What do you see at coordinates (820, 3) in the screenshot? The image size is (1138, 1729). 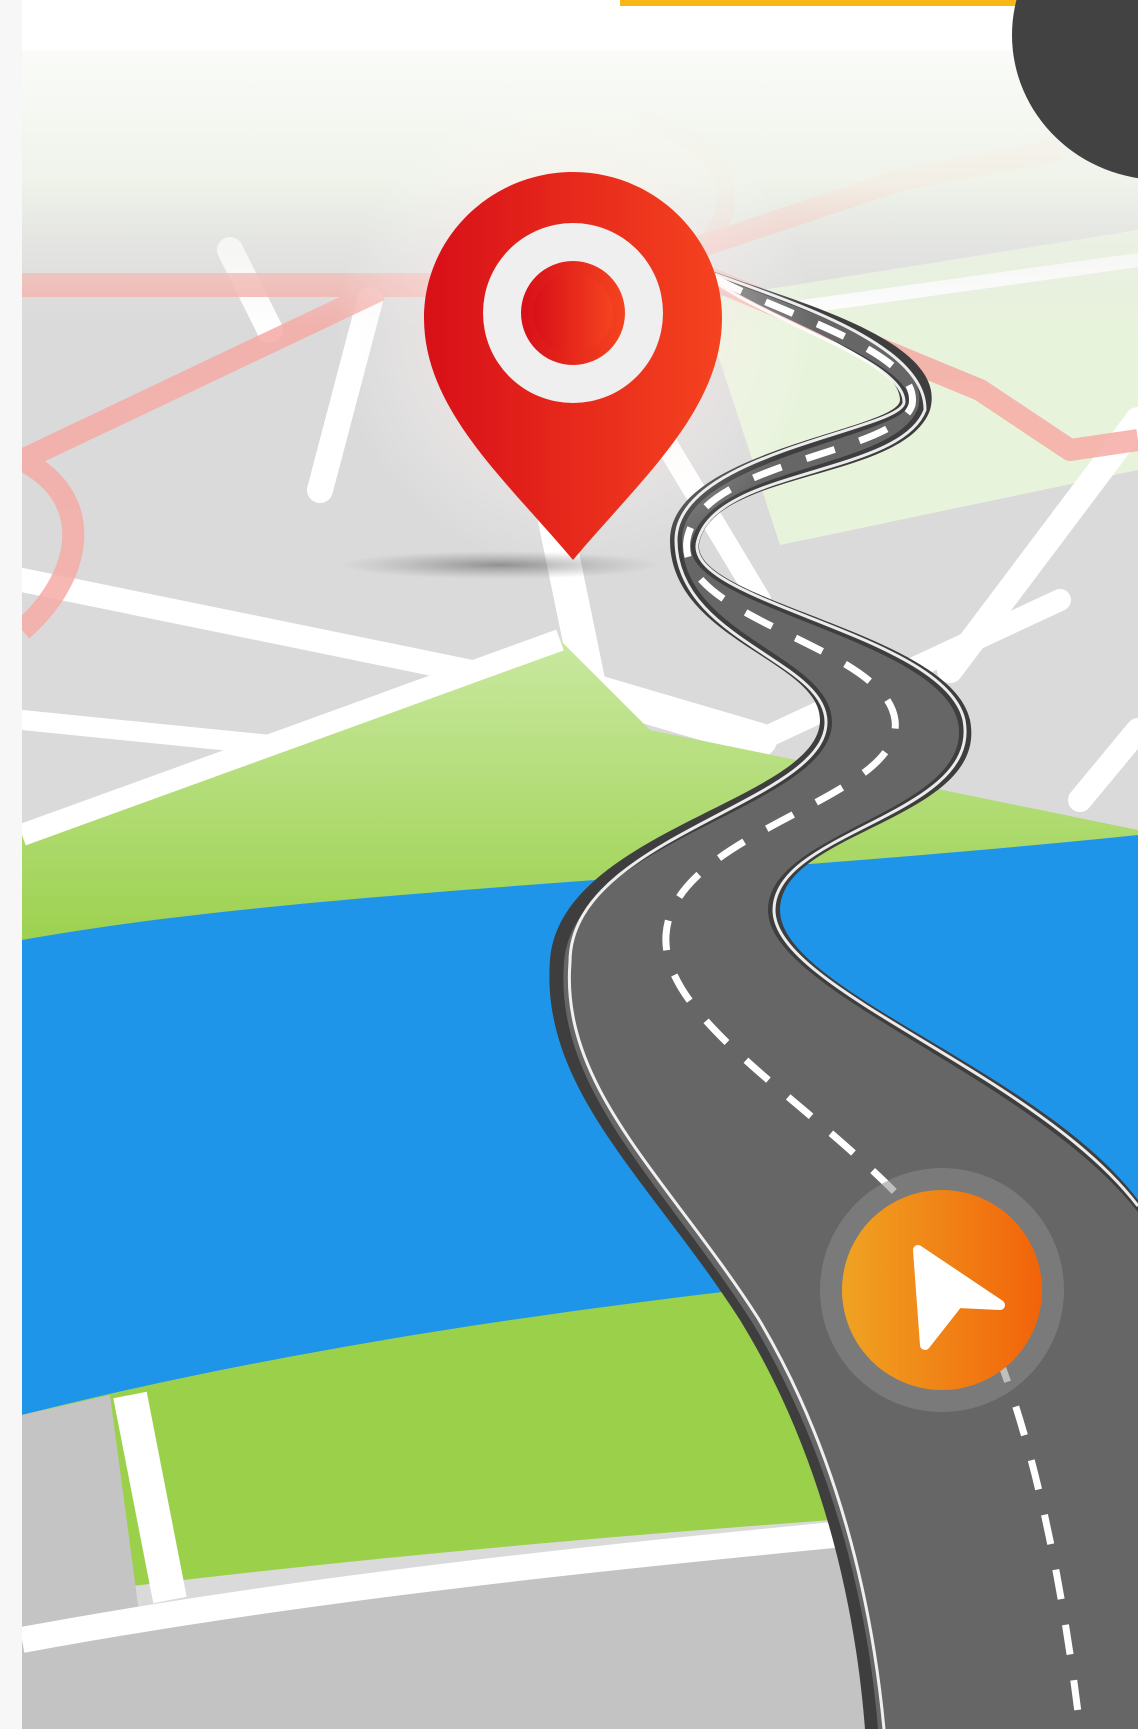 I see `accent-tab` at bounding box center [820, 3].